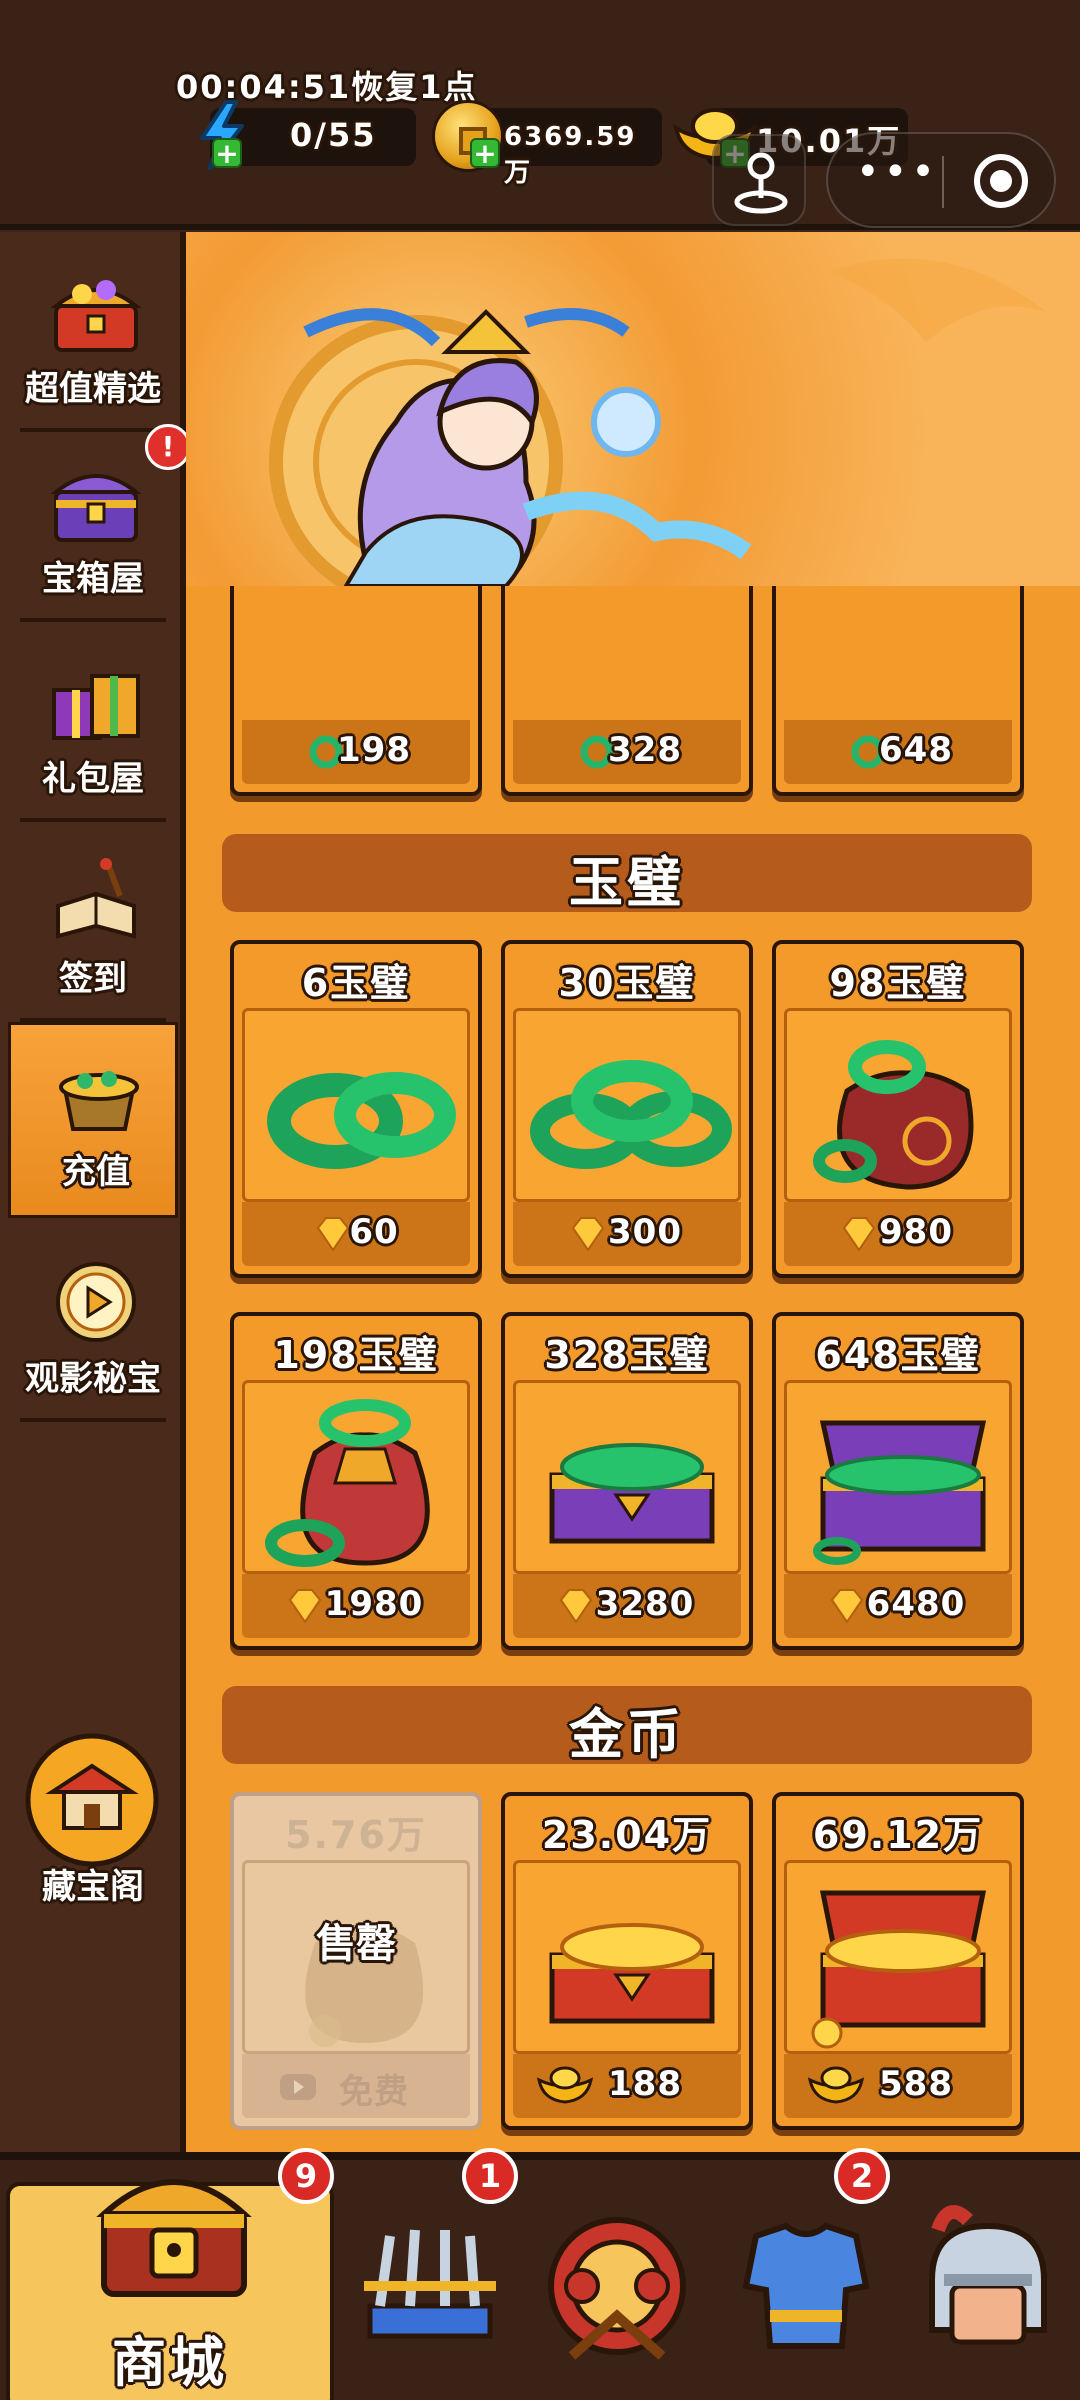  Describe the element at coordinates (570, 155) in the screenshot. I see `coin-value: 6369.59万` at that location.